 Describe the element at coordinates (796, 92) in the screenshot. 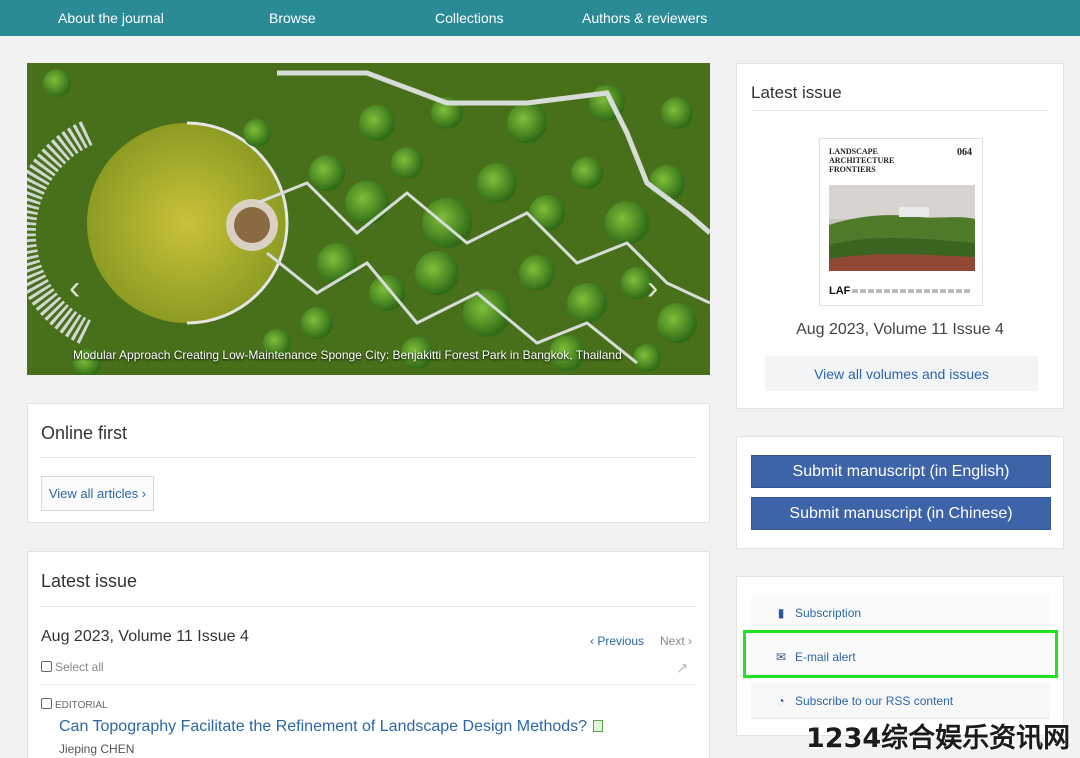

I see `sidebar-latest-issue-title: Latest issue` at that location.